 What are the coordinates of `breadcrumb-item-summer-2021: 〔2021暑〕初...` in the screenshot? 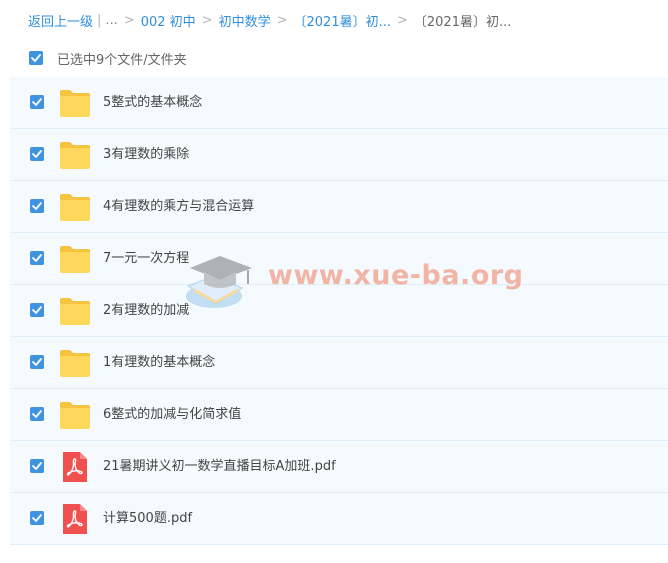 It's located at (342, 20).